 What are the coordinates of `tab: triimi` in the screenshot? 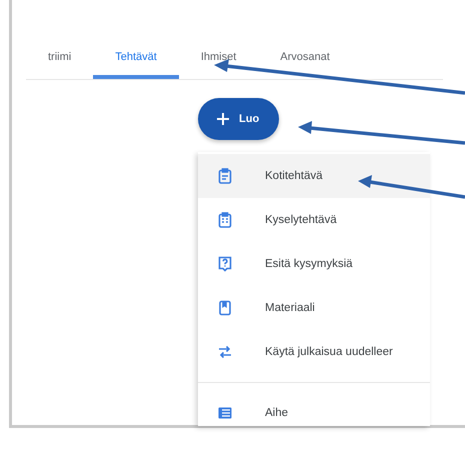 It's located at (60, 58).